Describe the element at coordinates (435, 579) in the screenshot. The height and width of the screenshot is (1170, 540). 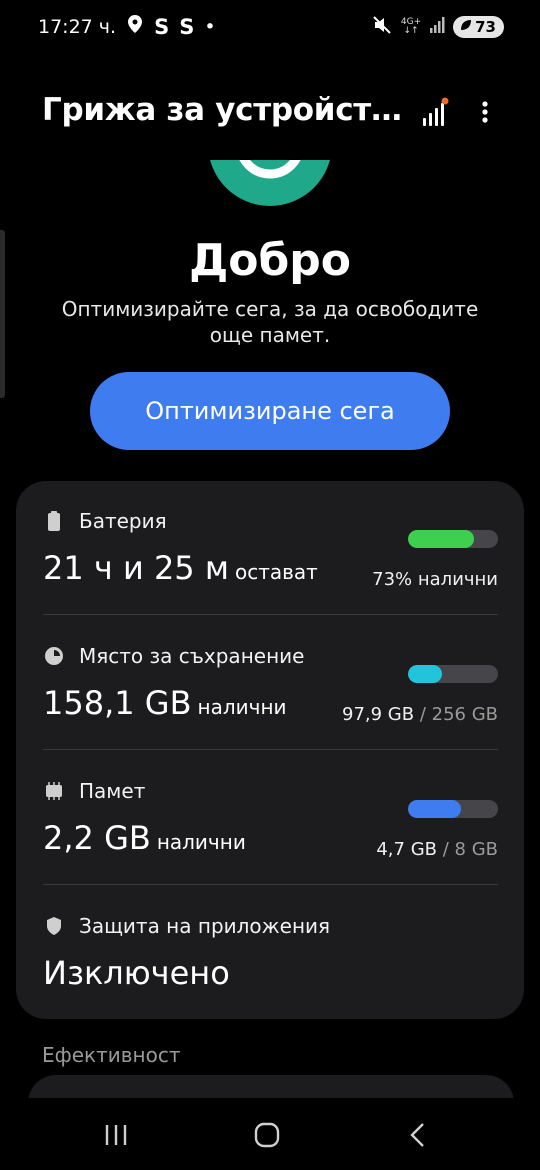
I see `battery-detail: 73% налични` at that location.